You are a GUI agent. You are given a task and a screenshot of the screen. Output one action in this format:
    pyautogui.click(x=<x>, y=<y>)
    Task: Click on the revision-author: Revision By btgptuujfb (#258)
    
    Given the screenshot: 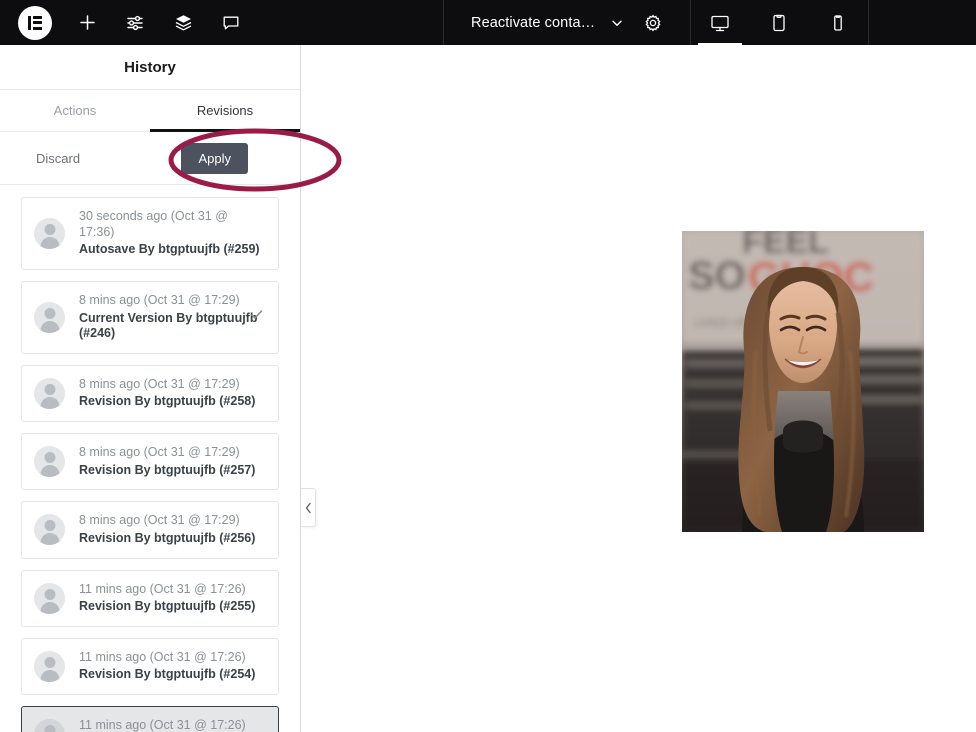 What is the action you would take?
    pyautogui.click(x=167, y=401)
    